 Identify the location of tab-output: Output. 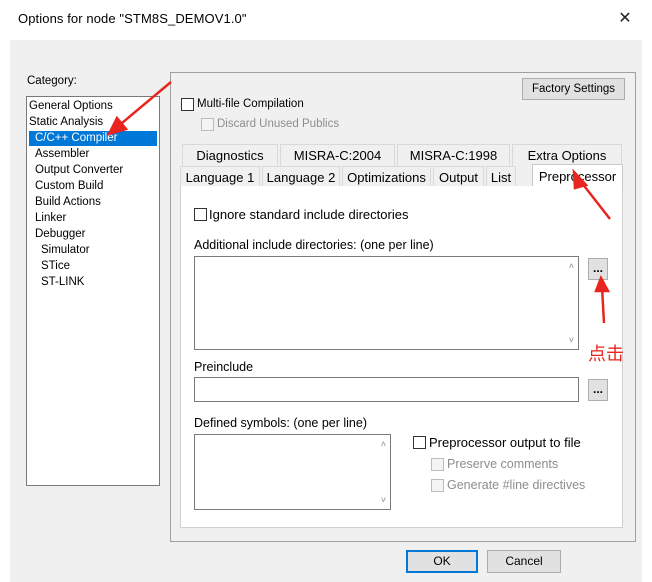
(458, 177).